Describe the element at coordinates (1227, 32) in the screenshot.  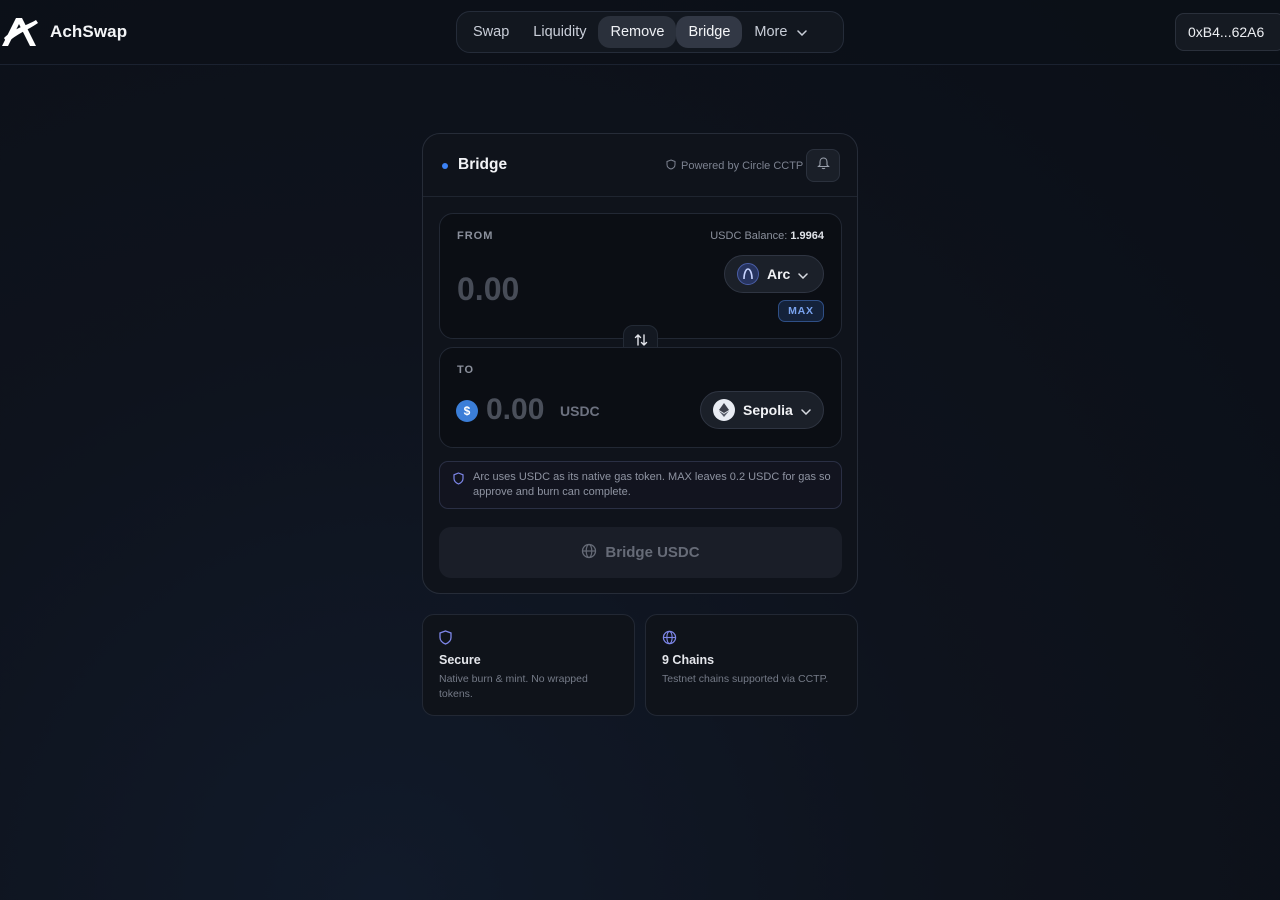
I see `wallet-button: 0xB4...62A6` at that location.